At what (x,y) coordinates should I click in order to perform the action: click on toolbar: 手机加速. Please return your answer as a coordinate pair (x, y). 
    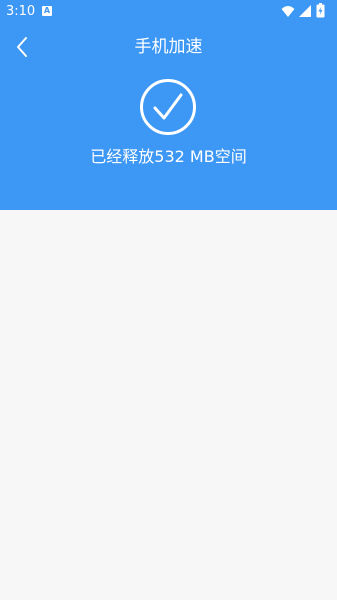
    Looking at the image, I should click on (168, 47).